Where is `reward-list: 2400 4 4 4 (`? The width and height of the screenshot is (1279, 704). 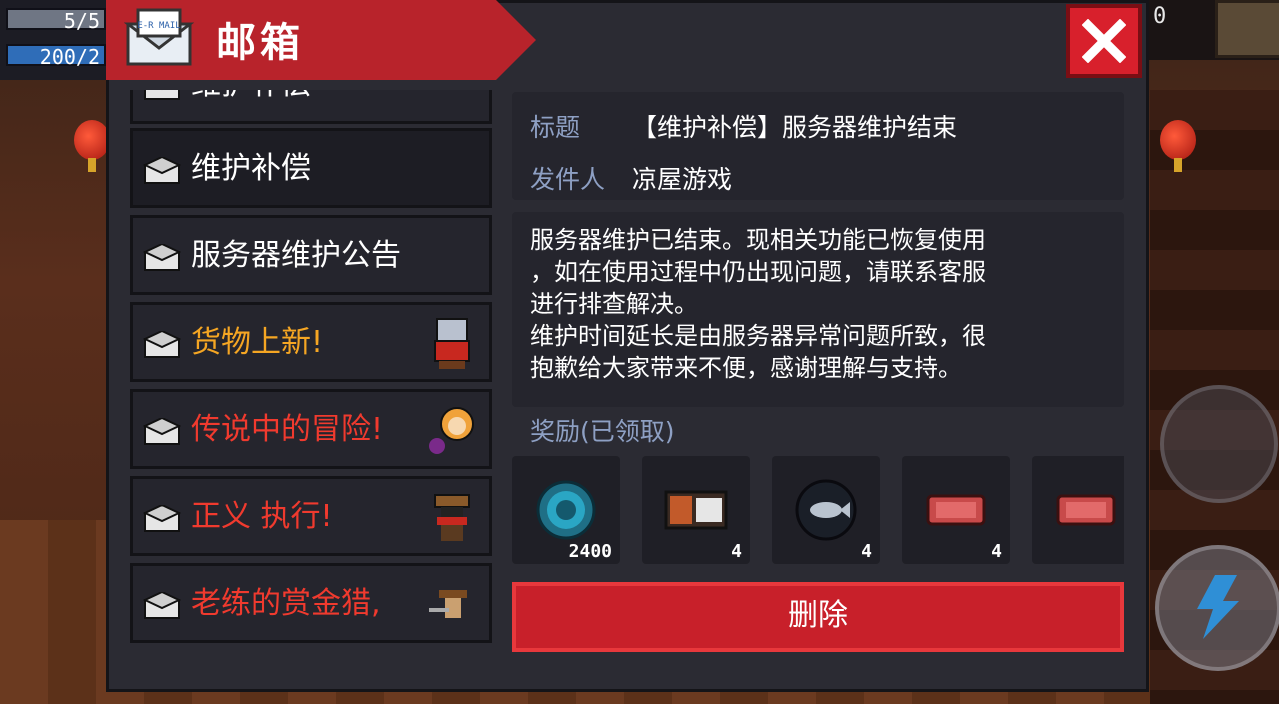
reward-list: 2400 4 4 4 ( is located at coordinates (818, 512).